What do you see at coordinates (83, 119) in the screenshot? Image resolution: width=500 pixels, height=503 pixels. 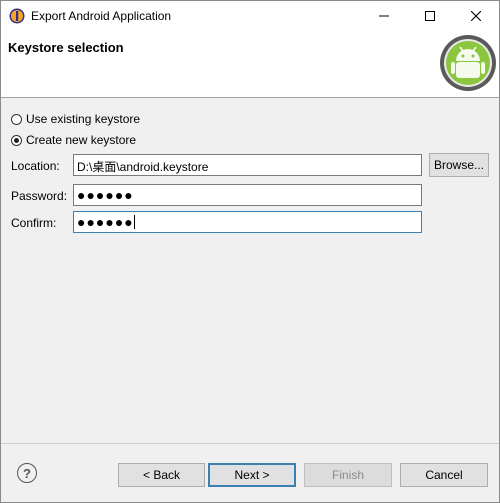 I see `use-existing-label: Use existing keystore` at bounding box center [83, 119].